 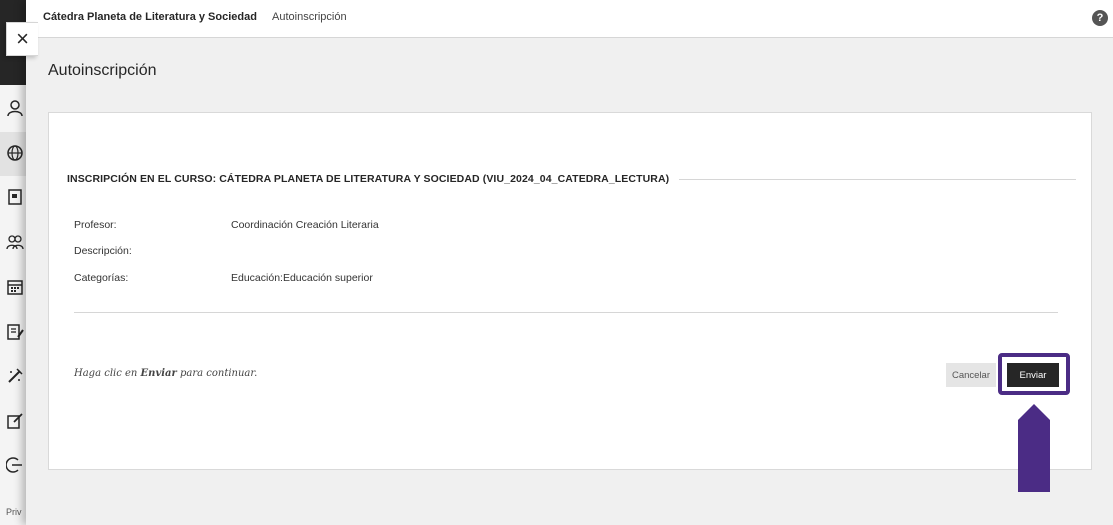 I want to click on breadcrumb-course: Cátedra Planeta de Literatura y Sociedad, so click(x=150, y=17).